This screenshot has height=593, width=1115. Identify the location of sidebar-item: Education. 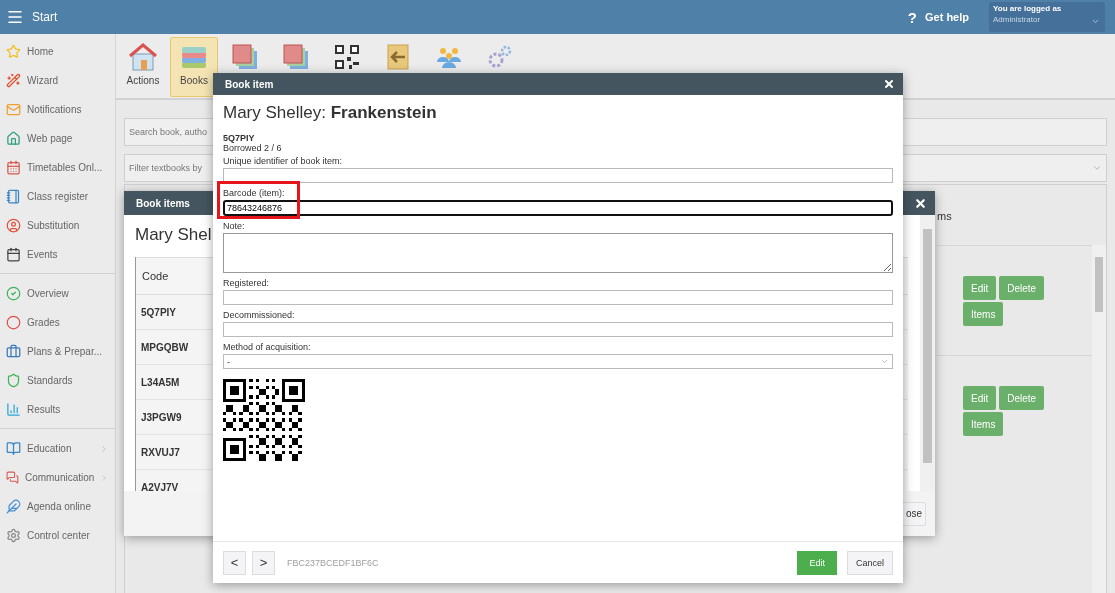
(57, 448).